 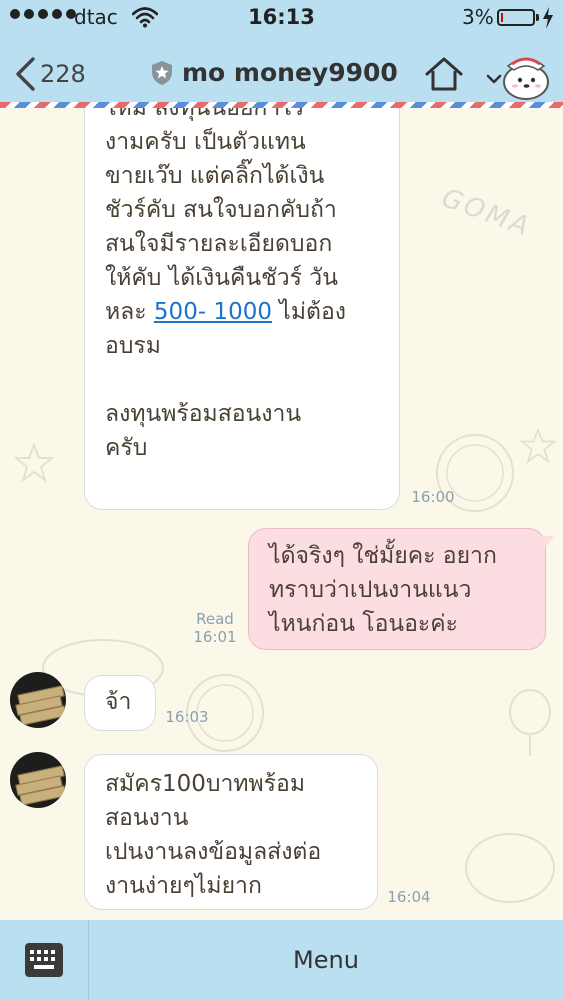 What do you see at coordinates (25, 74) in the screenshot?
I see `chevron-left-icon` at bounding box center [25, 74].